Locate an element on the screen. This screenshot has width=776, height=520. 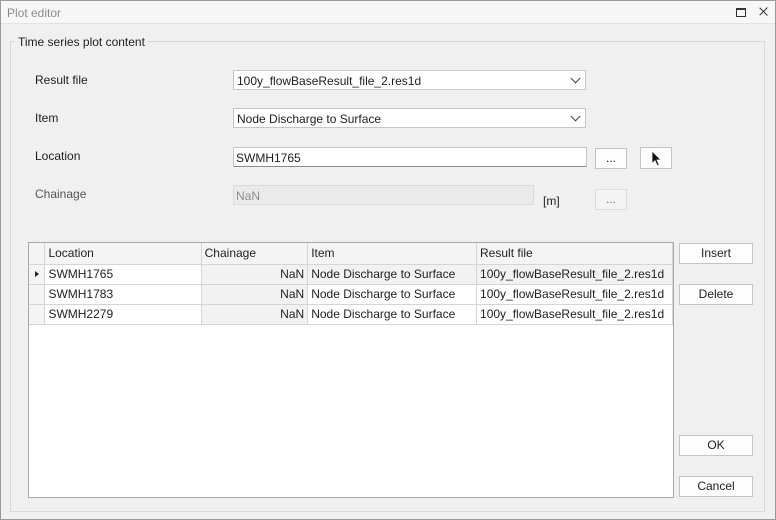
grid-corner-cell is located at coordinates (37, 254).